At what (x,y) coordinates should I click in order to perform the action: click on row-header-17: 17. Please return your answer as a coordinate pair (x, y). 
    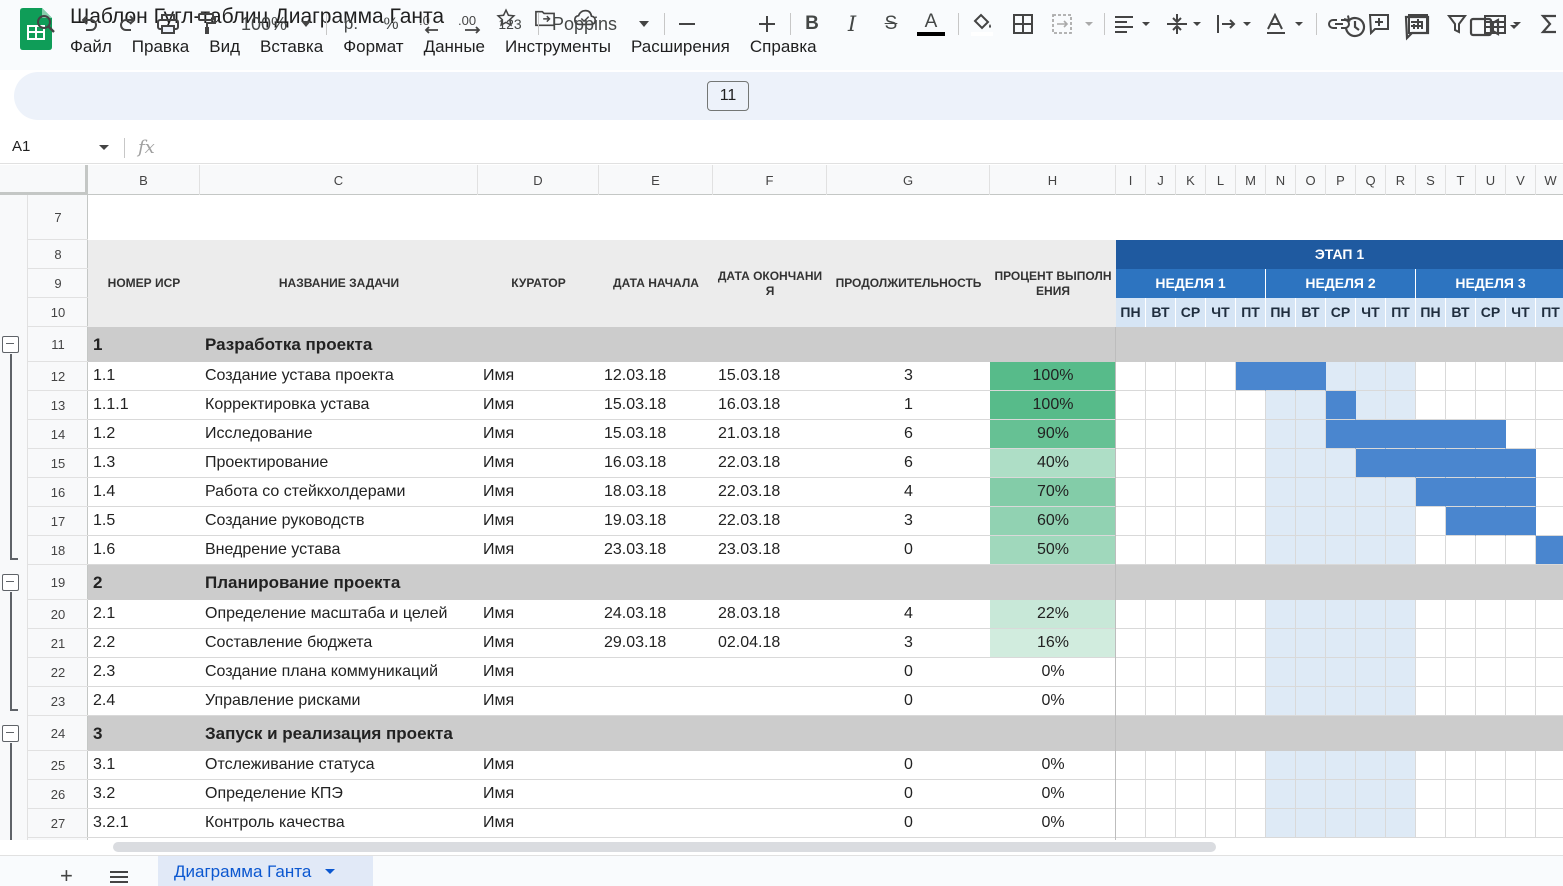
    Looking at the image, I should click on (58, 521).